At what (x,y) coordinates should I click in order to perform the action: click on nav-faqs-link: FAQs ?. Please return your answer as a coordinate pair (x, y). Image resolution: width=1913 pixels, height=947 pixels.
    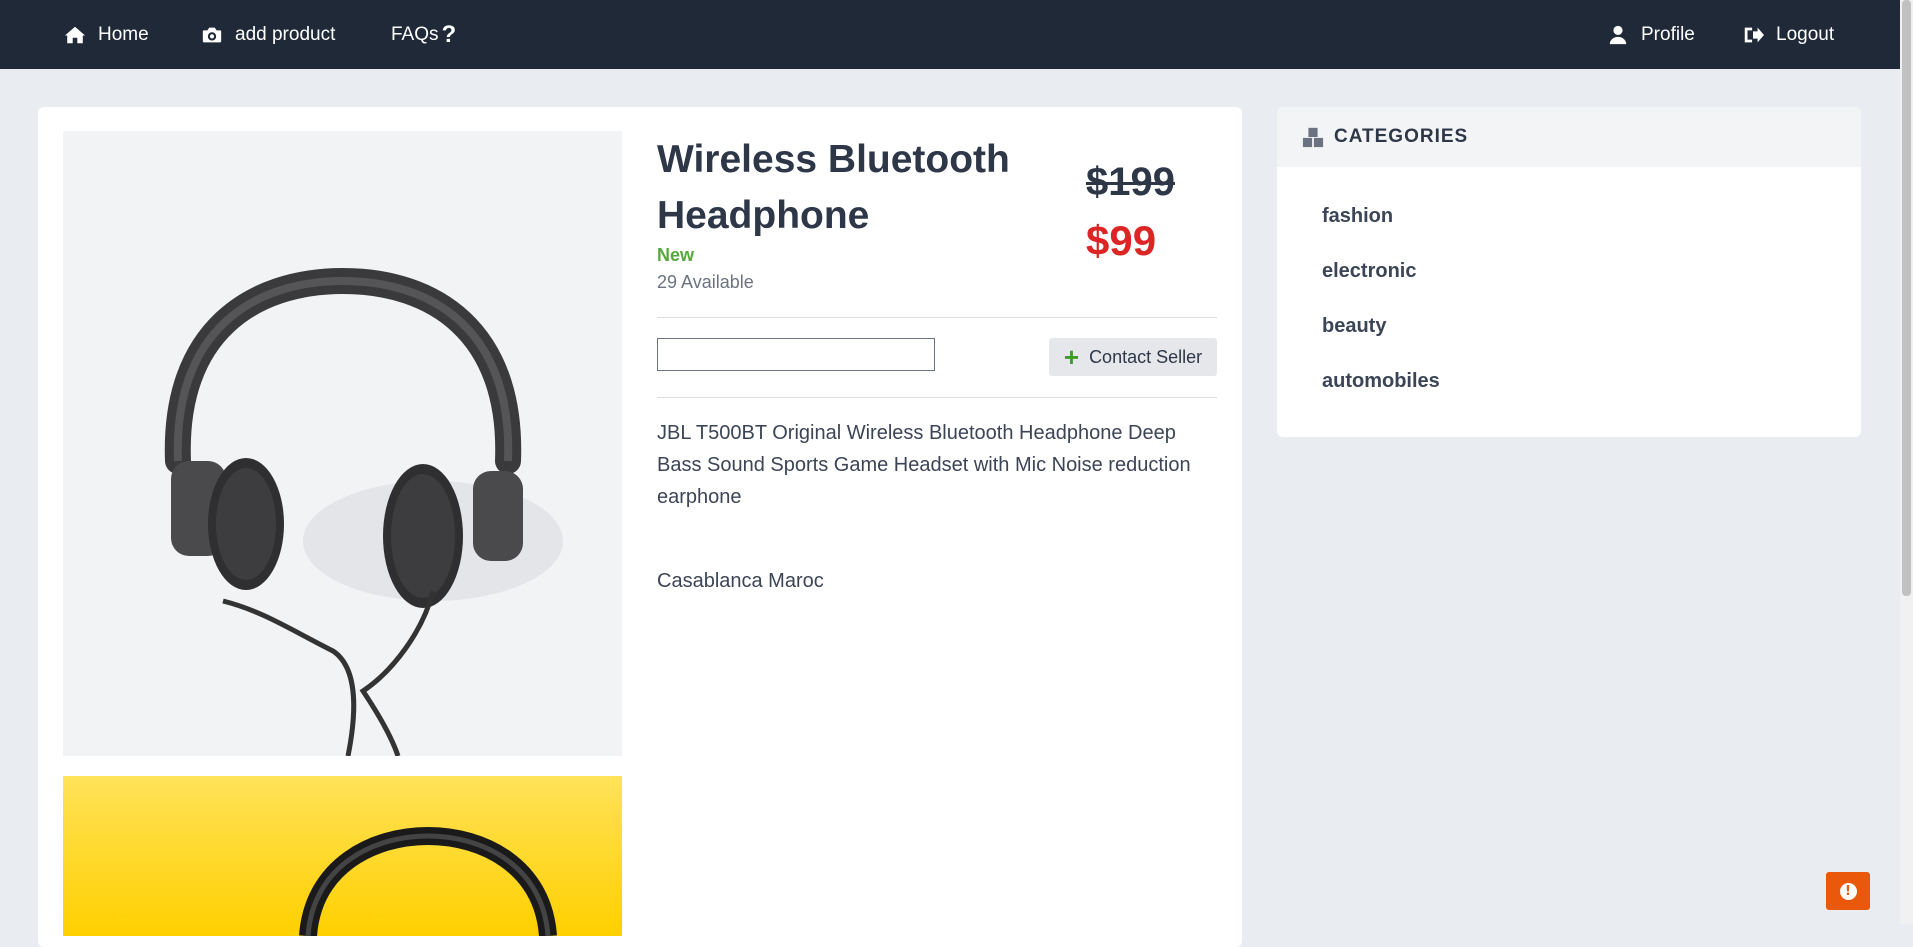
    Looking at the image, I should click on (423, 34).